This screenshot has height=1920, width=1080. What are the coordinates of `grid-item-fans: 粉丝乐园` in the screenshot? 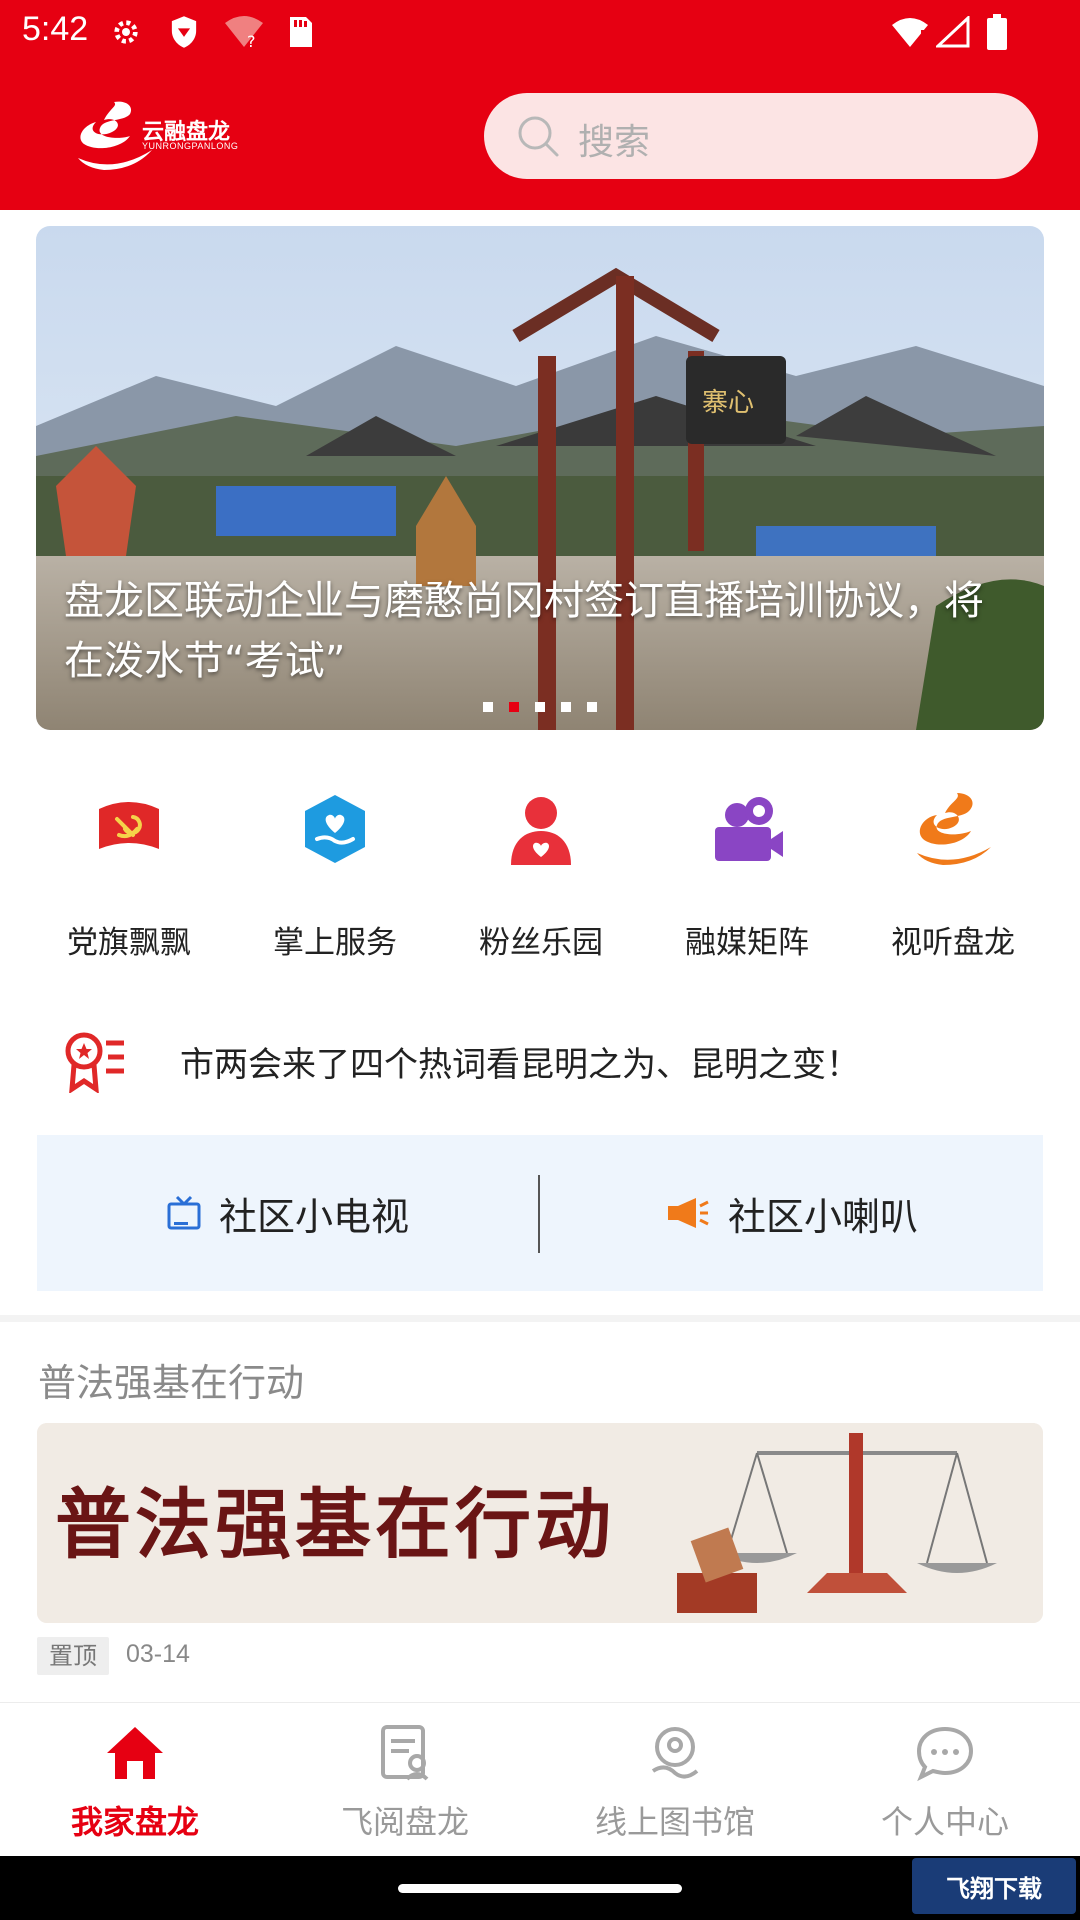 It's located at (541, 868).